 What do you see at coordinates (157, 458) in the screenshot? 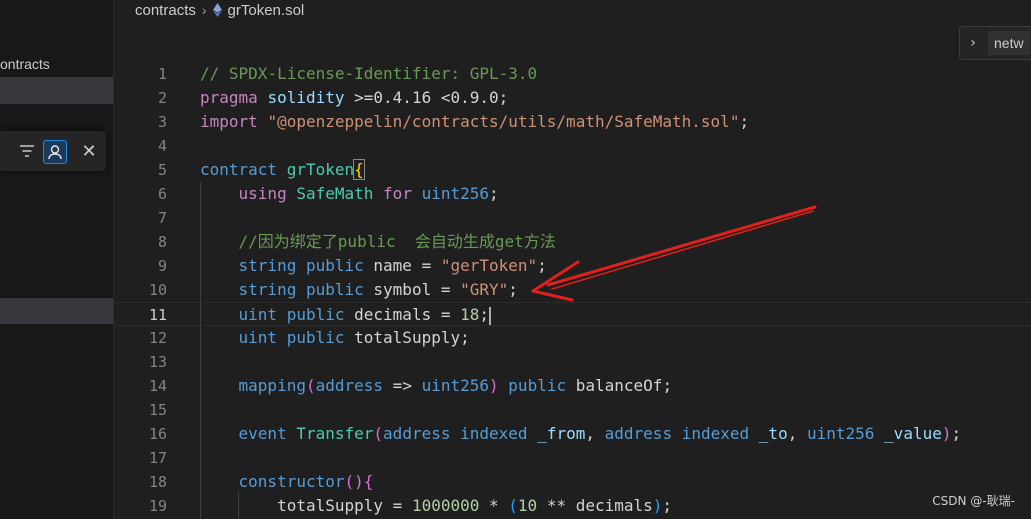
I see `line-number: 17` at bounding box center [157, 458].